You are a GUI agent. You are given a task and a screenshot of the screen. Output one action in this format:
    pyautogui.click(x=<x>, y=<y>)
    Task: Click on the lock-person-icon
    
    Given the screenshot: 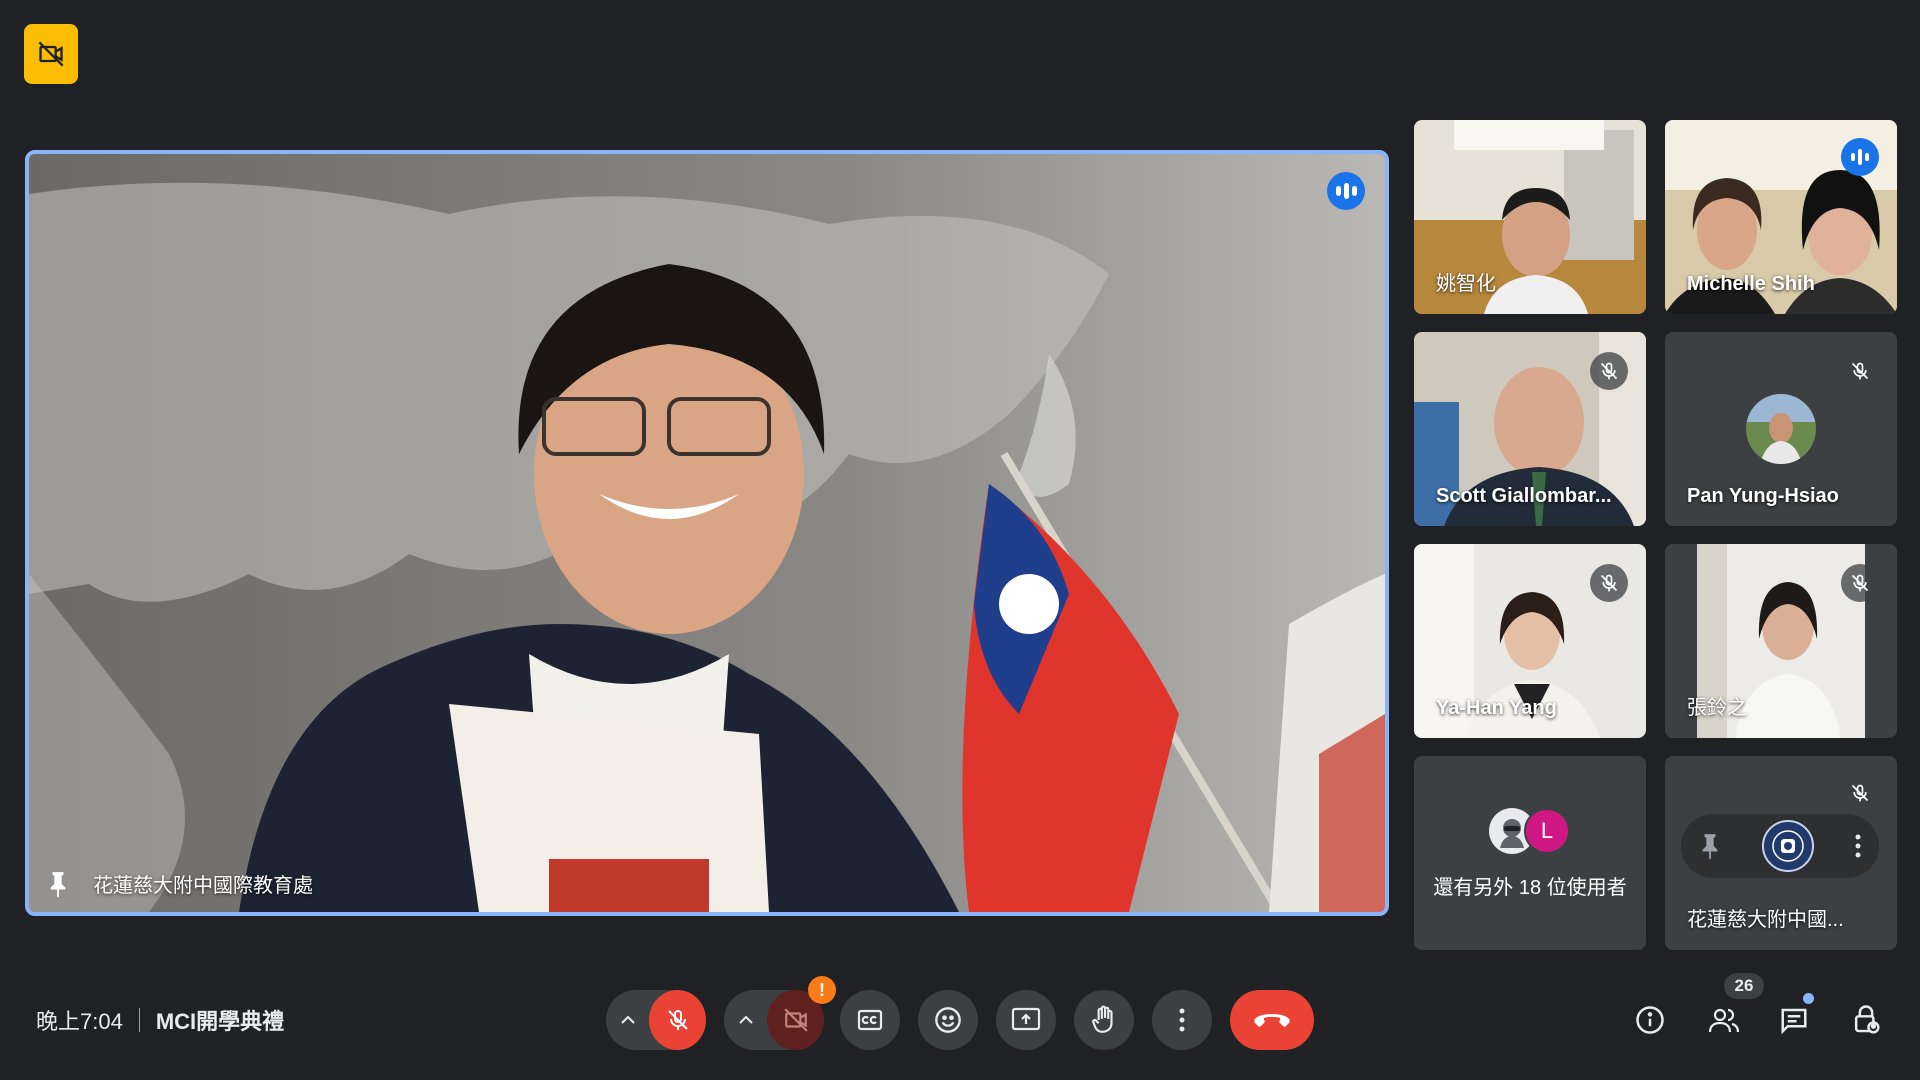 What is the action you would take?
    pyautogui.click(x=1867, y=1019)
    